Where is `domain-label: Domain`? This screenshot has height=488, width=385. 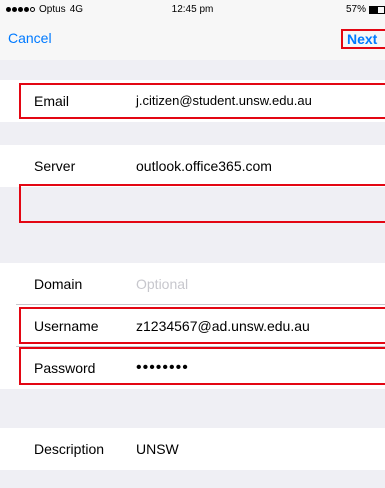 domain-label: Domain is located at coordinates (58, 284).